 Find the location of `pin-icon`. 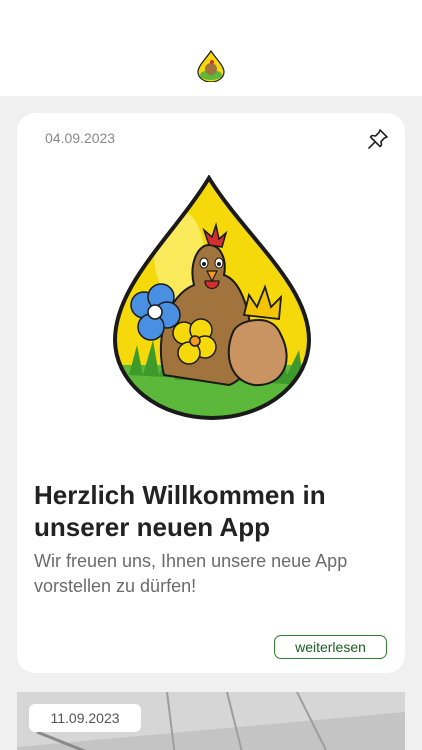

pin-icon is located at coordinates (378, 139).